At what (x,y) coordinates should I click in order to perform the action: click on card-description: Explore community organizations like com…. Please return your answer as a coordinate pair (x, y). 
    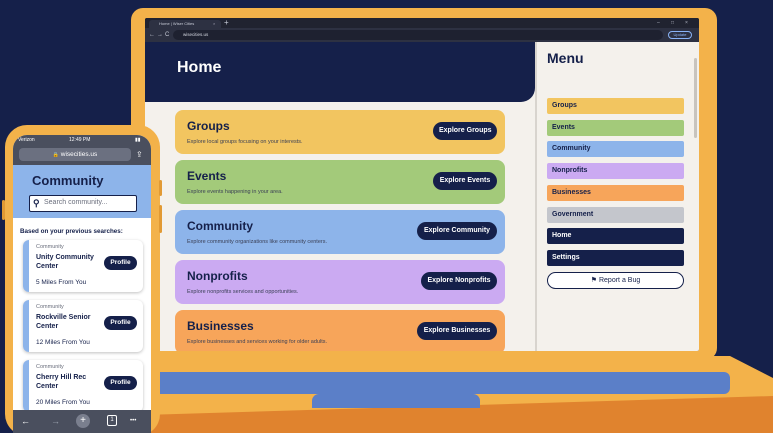
    Looking at the image, I should click on (257, 242).